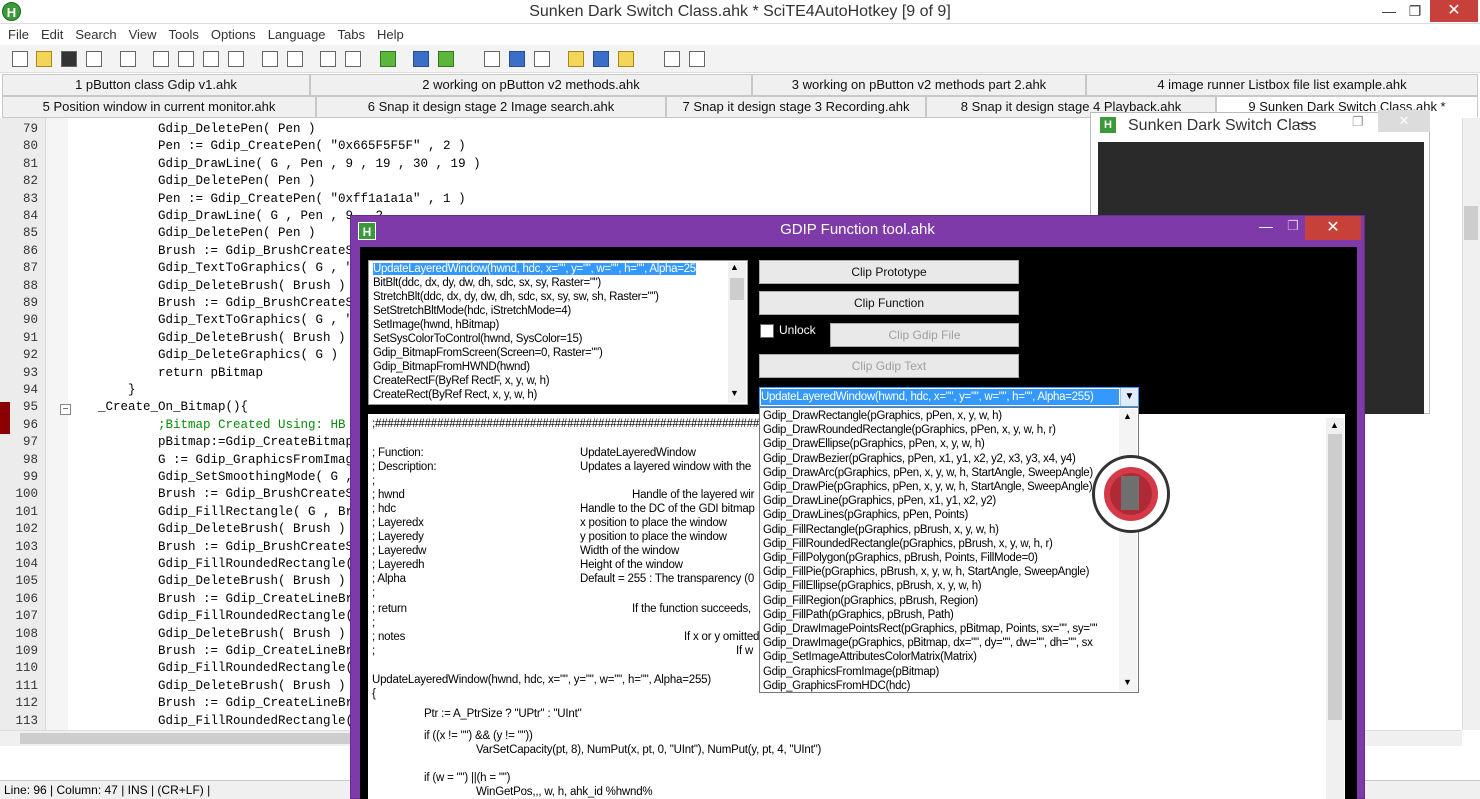 The width and height of the screenshot is (1480, 799). Describe the element at coordinates (128, 59) in the screenshot. I see `print-icon` at that location.